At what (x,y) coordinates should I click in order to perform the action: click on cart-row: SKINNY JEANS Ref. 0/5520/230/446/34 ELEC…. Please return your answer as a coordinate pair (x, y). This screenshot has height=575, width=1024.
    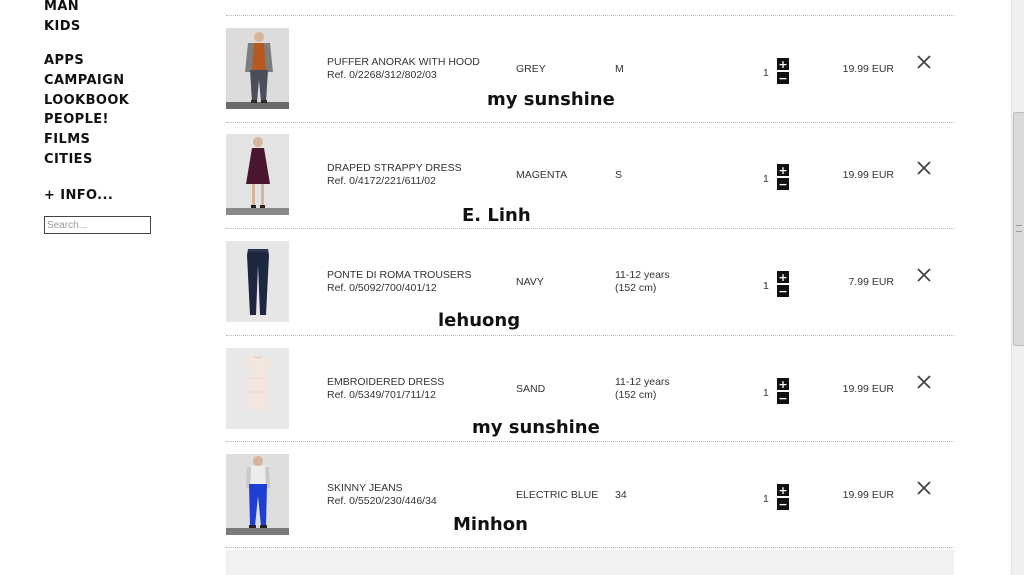
    Looking at the image, I should click on (590, 501).